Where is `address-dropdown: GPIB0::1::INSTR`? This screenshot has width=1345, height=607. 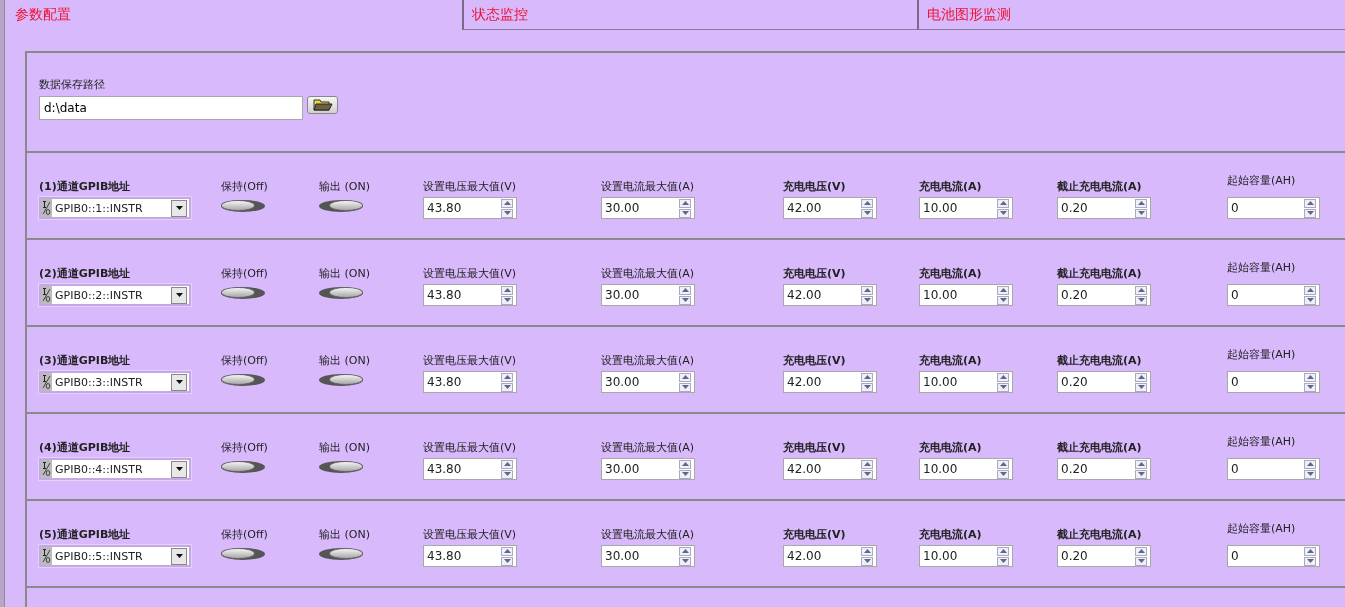
address-dropdown: GPIB0::1::INSTR is located at coordinates (115, 208).